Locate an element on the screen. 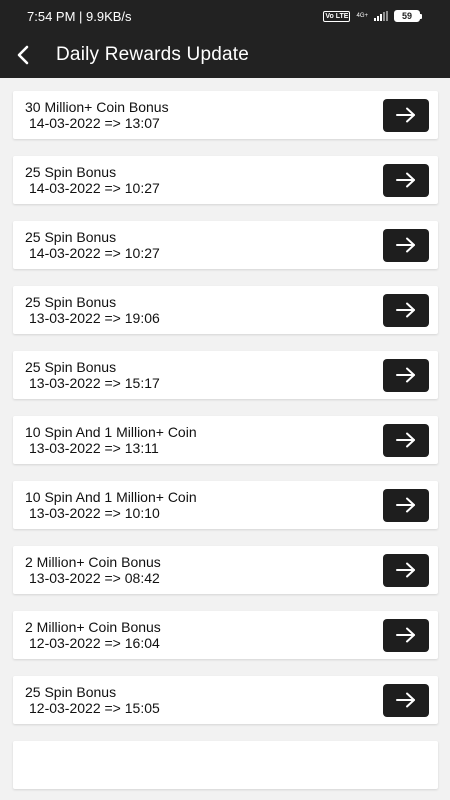  reward-text: 25 Spin Bonus 13-03-2022 => 19:06 is located at coordinates (86, 310).